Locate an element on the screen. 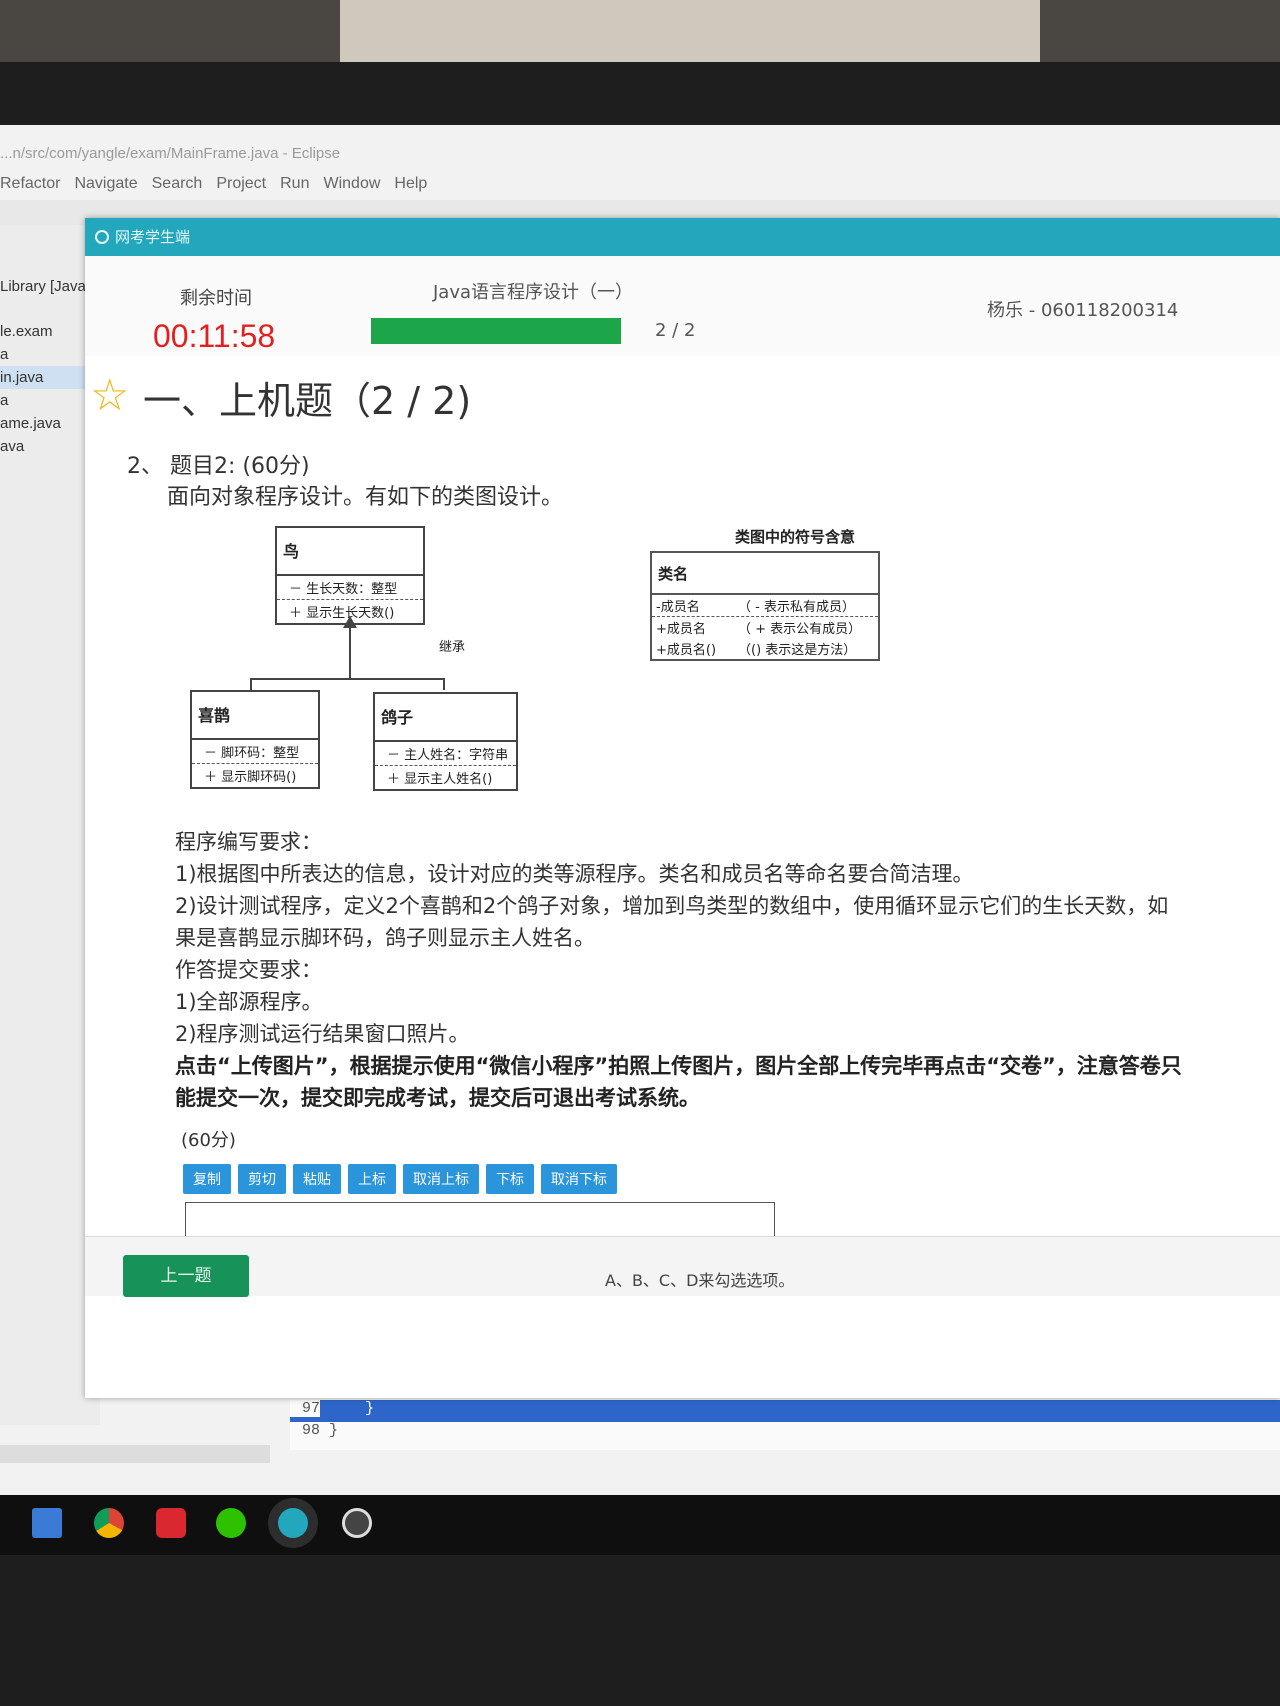 This screenshot has width=1280, height=1706. menu-window: Window is located at coordinates (351, 184).